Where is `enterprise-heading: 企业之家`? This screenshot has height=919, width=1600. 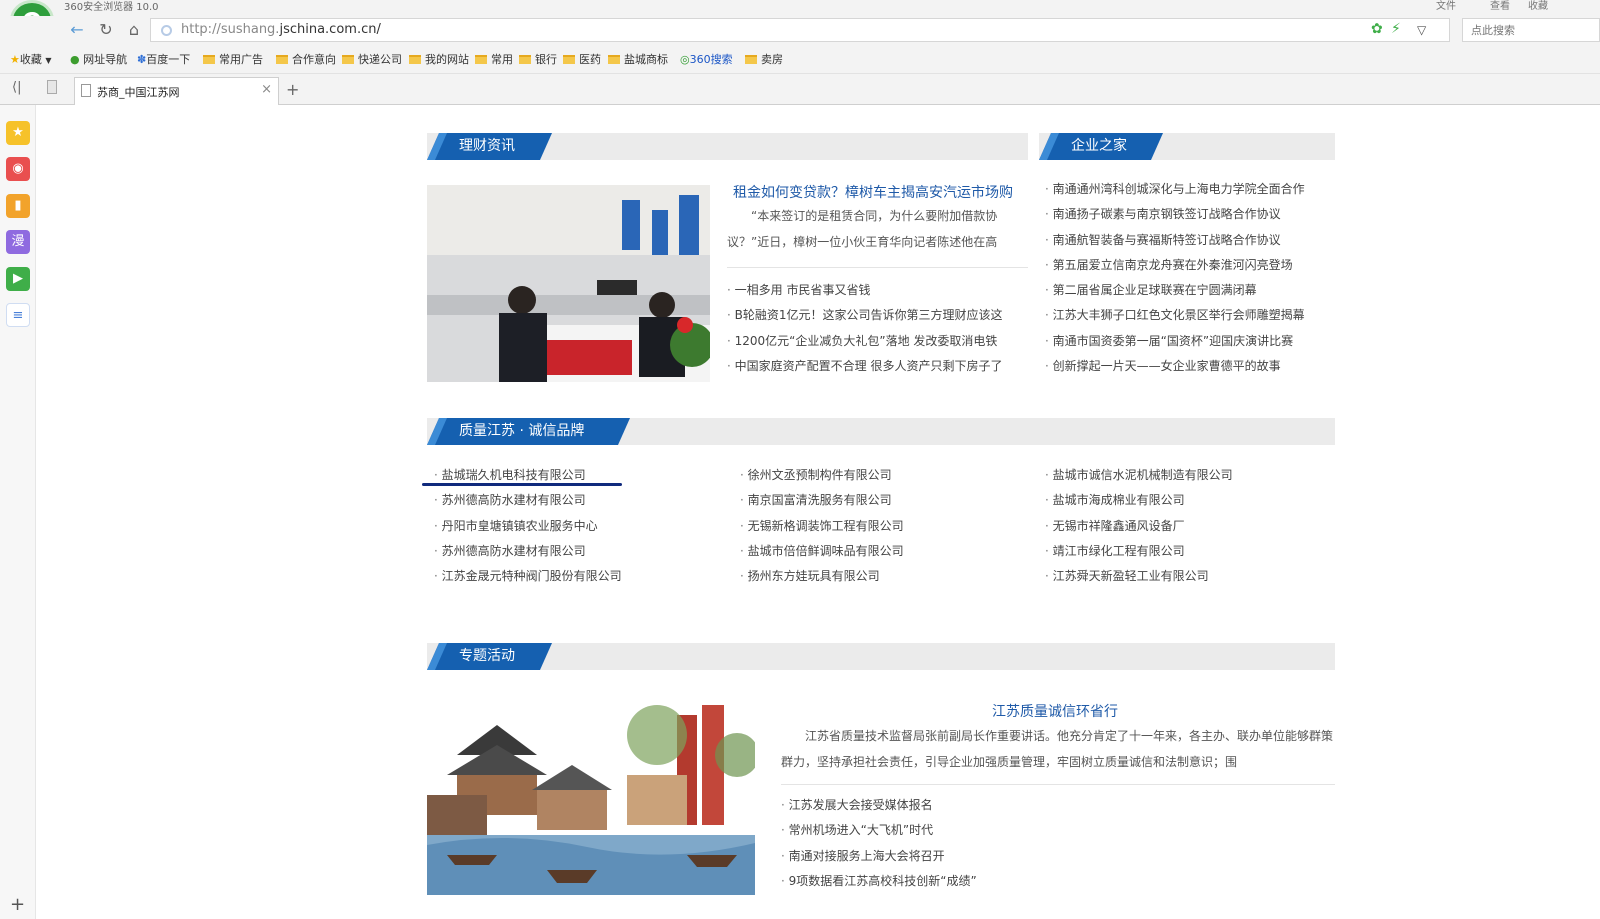
enterprise-heading: 企业之家 is located at coordinates (1101, 146).